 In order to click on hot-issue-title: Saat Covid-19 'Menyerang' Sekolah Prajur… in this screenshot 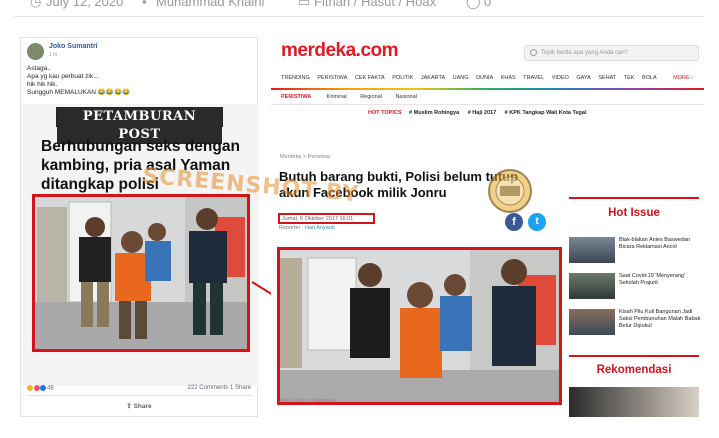, I will do `click(652, 279)`.